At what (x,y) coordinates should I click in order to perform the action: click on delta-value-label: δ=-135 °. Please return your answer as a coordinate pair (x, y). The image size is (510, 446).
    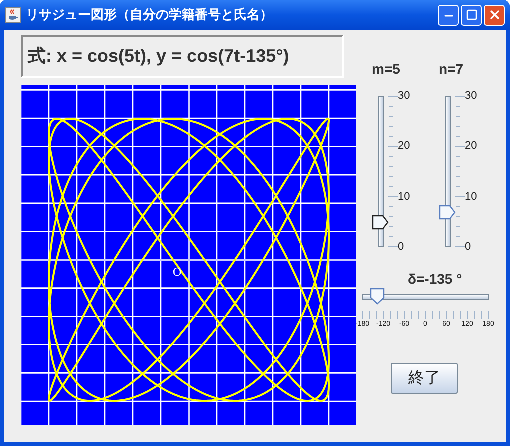
    Looking at the image, I should click on (436, 279).